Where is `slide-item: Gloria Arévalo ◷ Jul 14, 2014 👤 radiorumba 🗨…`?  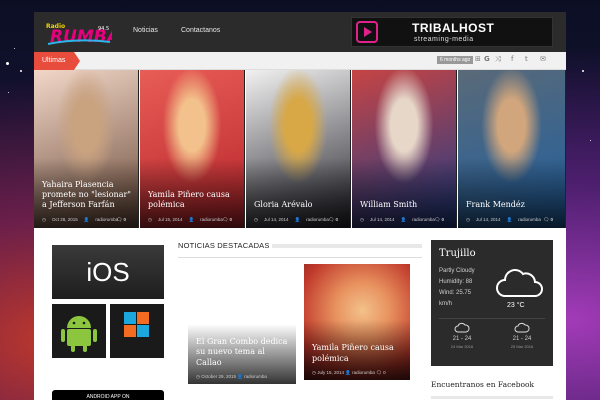
slide-item: Gloria Arévalo ◷ Jul 14, 2014 👤 radiorumba 🗨… is located at coordinates (298, 149).